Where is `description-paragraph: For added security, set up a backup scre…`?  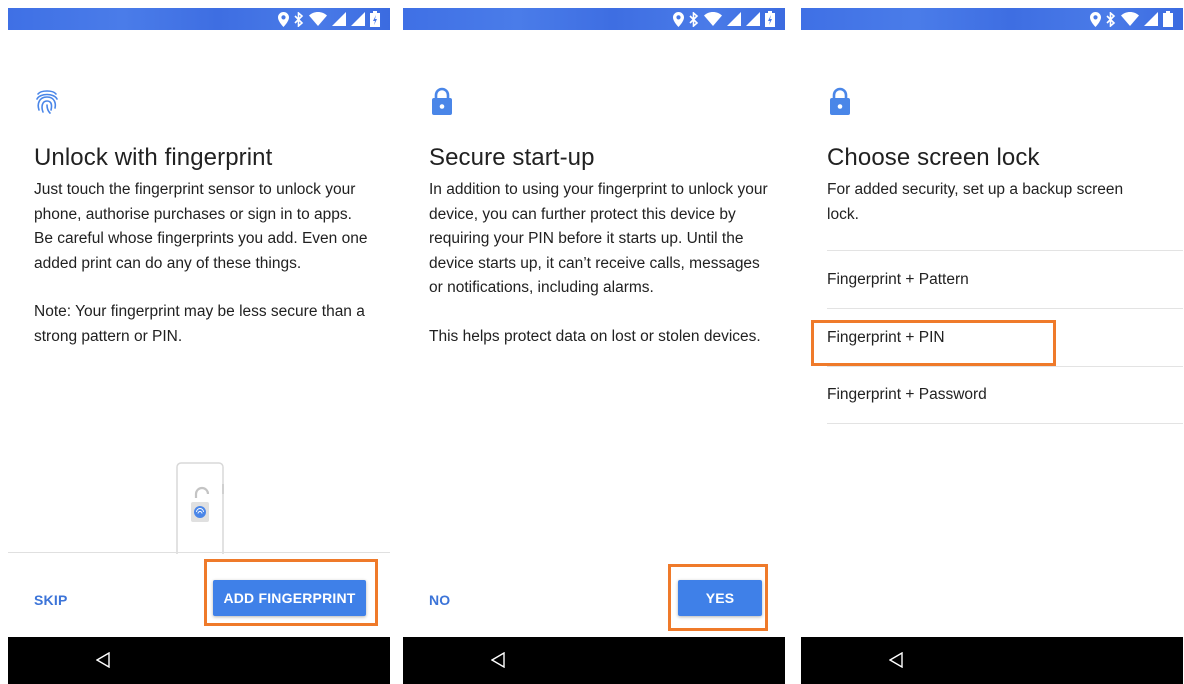
description-paragraph: For added security, set up a backup scre… is located at coordinates (975, 202).